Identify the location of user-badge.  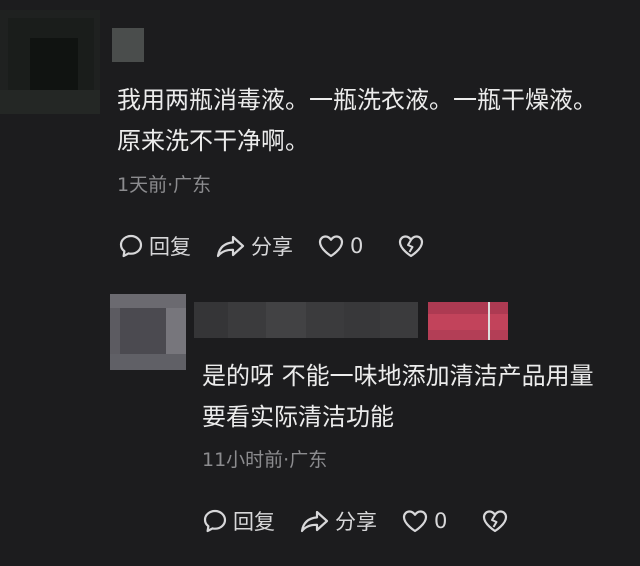
(468, 321).